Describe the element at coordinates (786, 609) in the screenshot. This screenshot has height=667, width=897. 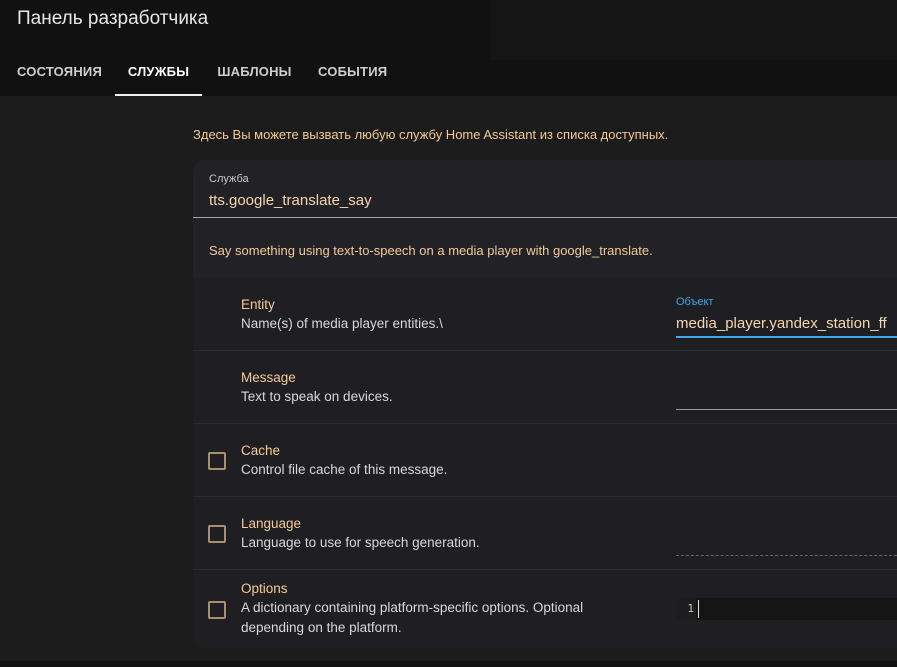
I see `options-code-editor: 1` at that location.